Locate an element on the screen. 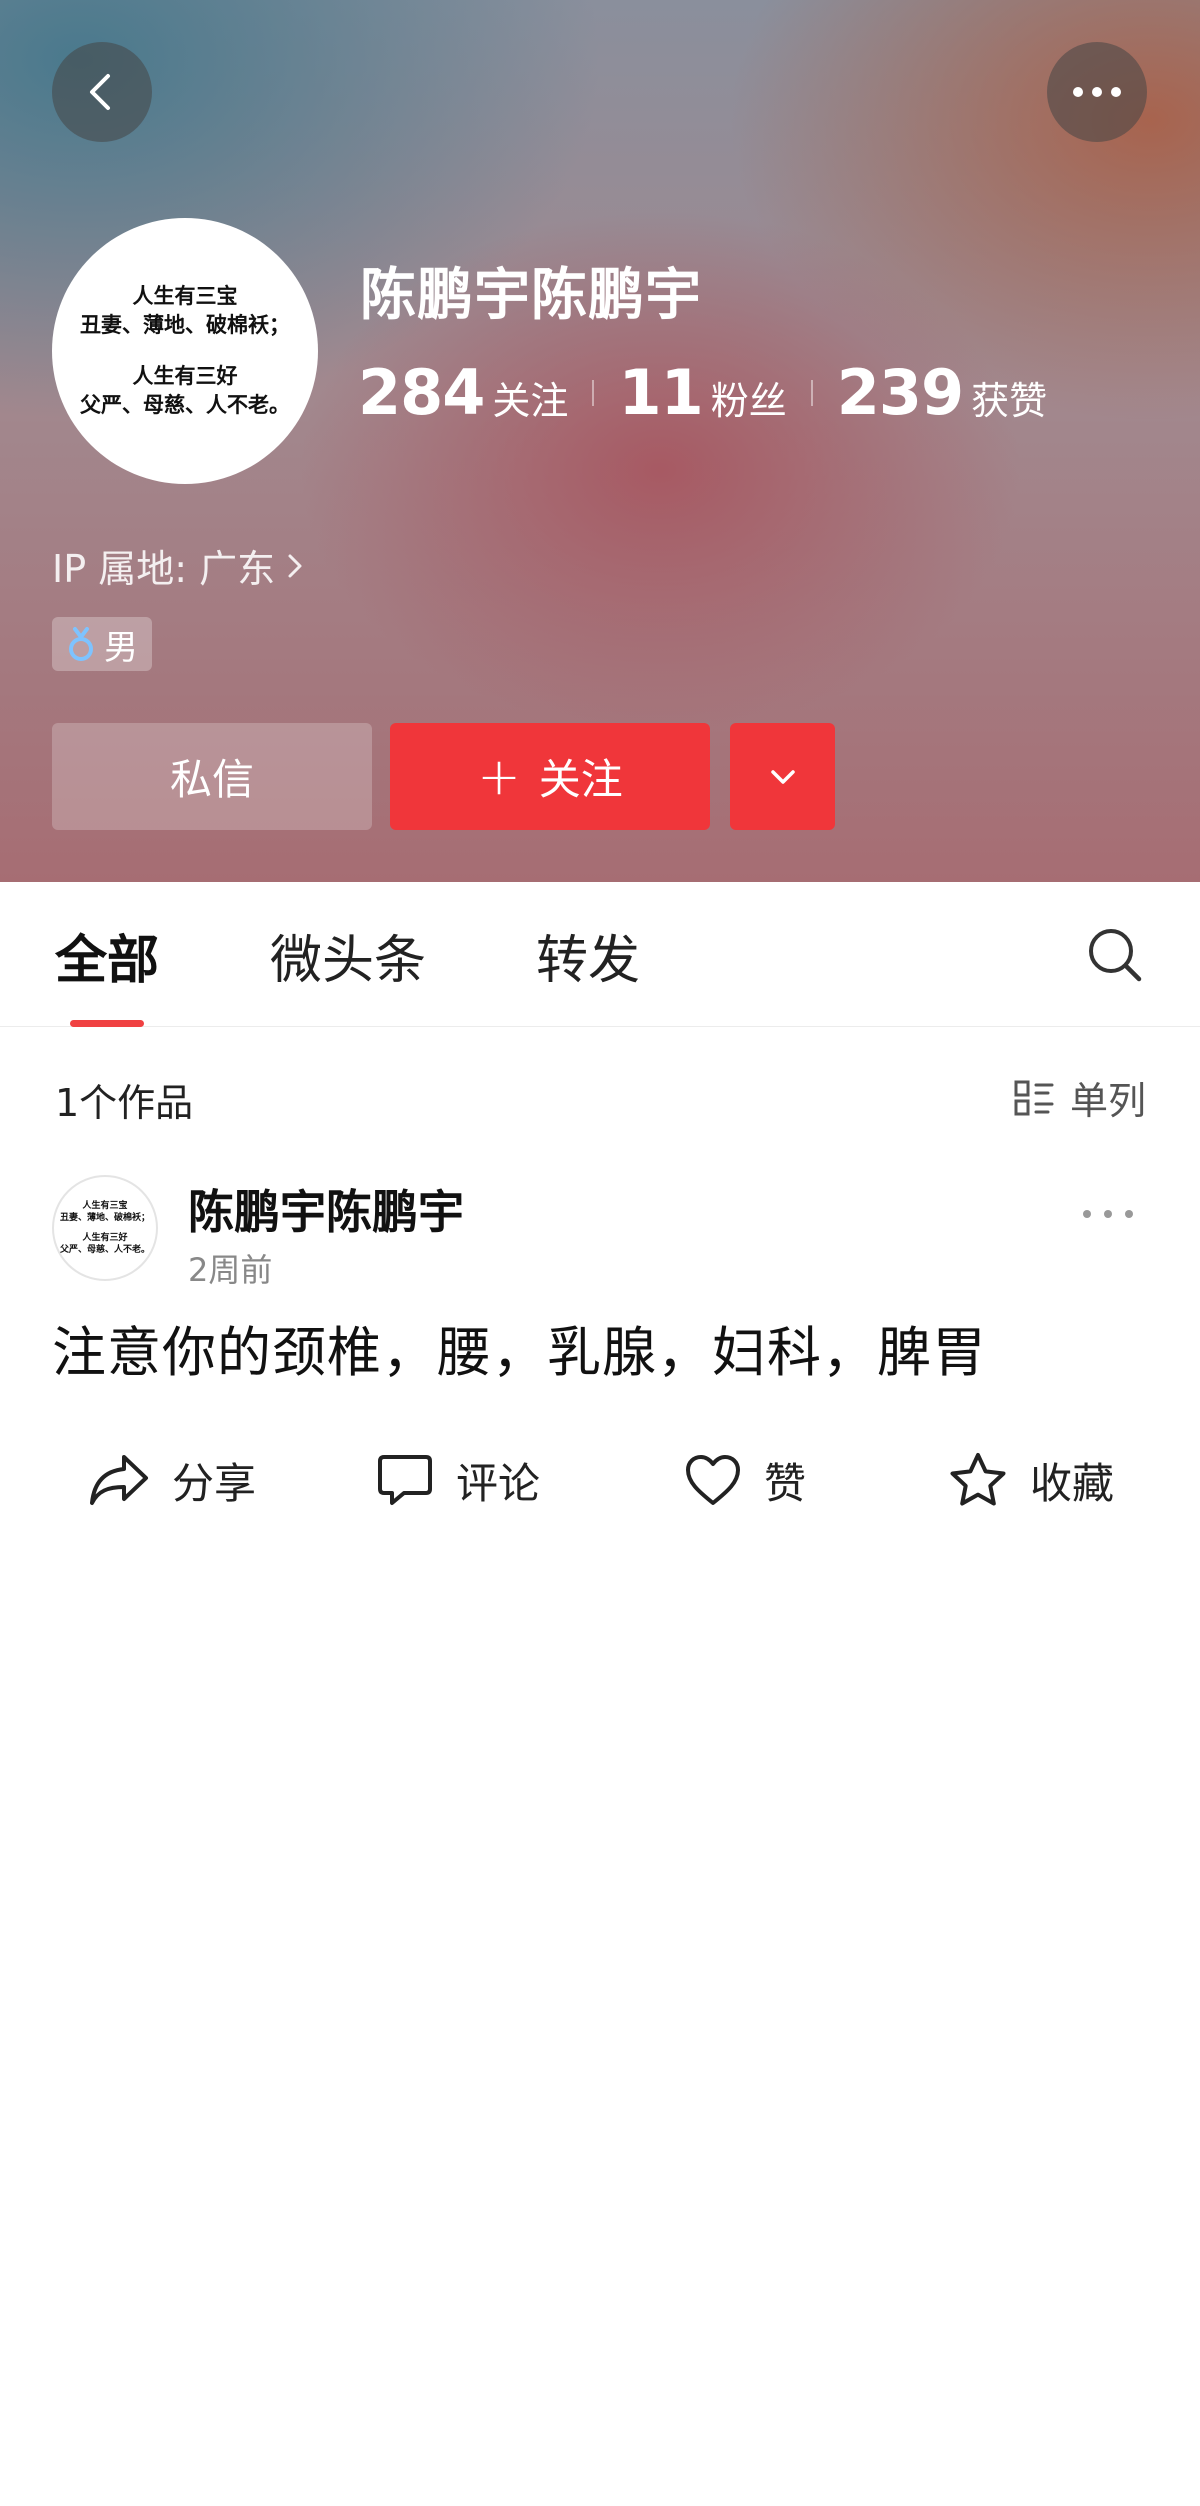  star-icon is located at coordinates (989, 1480).